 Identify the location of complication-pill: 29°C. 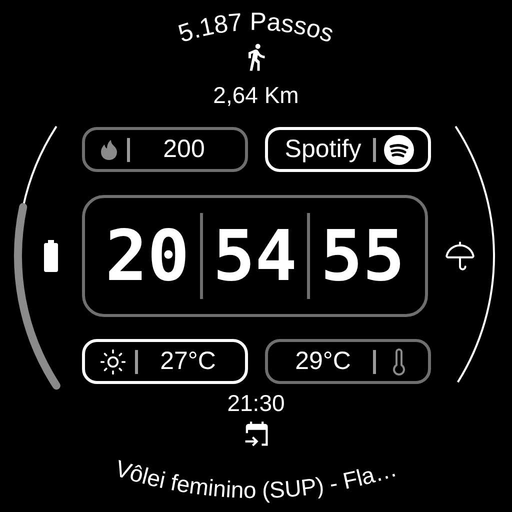
(347, 361).